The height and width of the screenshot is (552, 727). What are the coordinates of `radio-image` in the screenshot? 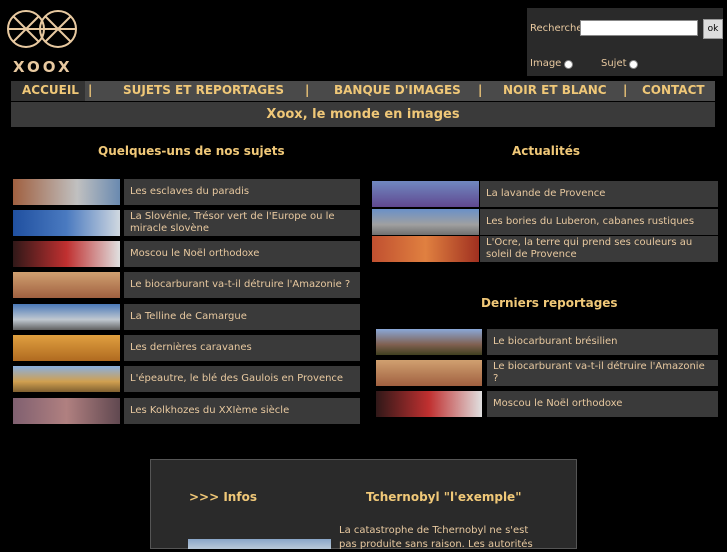 It's located at (568, 64).